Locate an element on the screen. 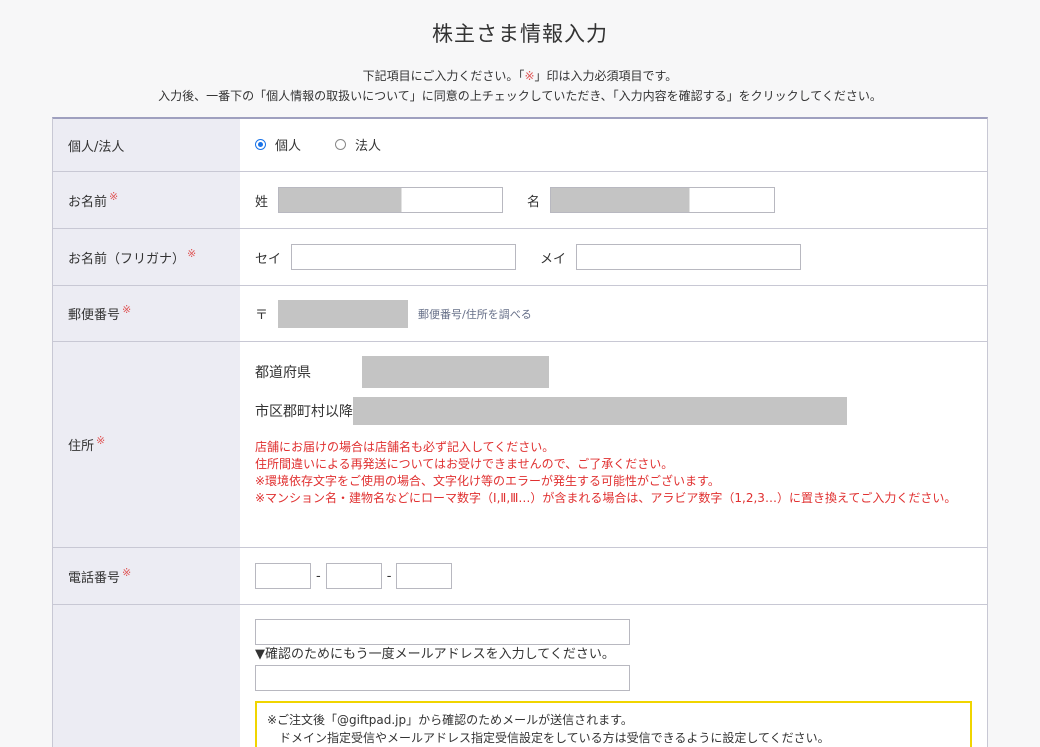 This screenshot has width=1040, height=747. last-name-input is located at coordinates (391, 200).